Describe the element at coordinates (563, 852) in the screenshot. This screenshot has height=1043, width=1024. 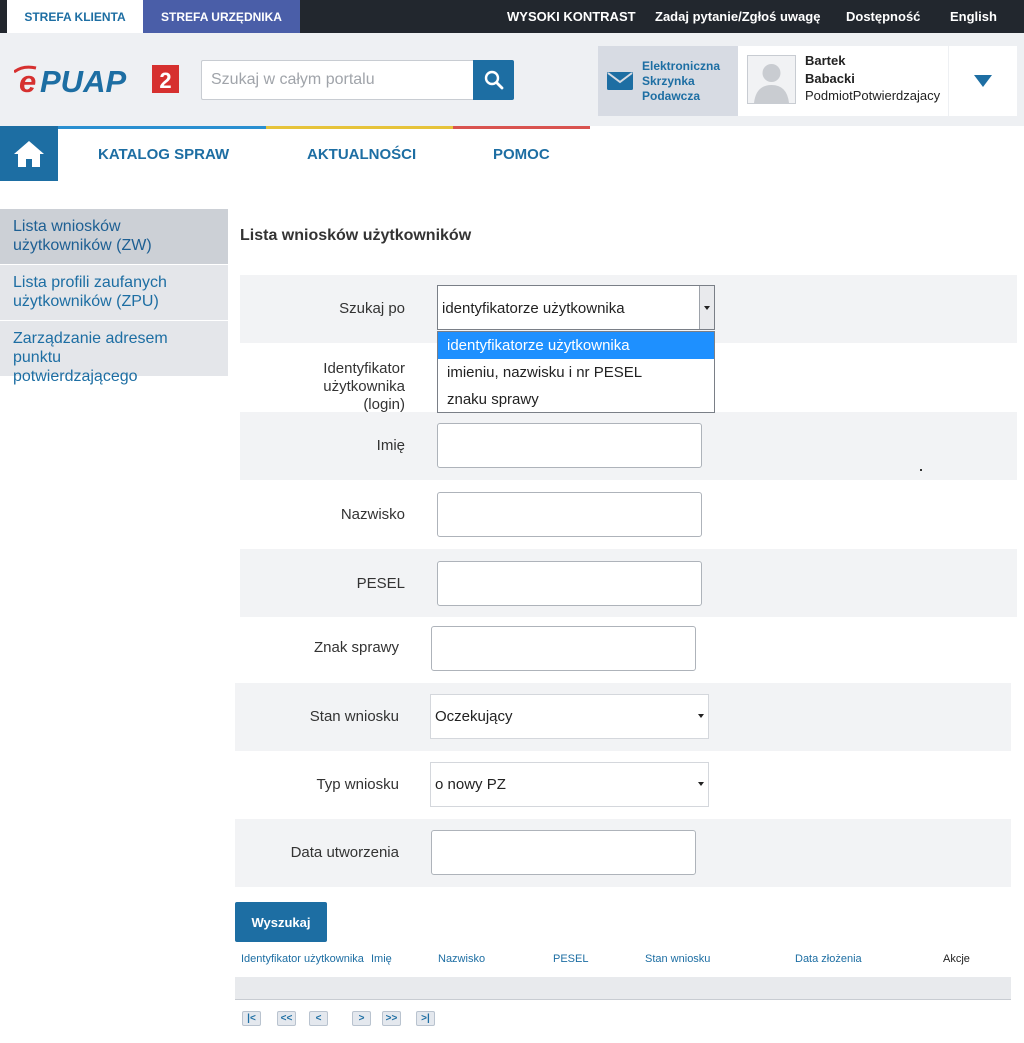
I see `created-date-input` at that location.